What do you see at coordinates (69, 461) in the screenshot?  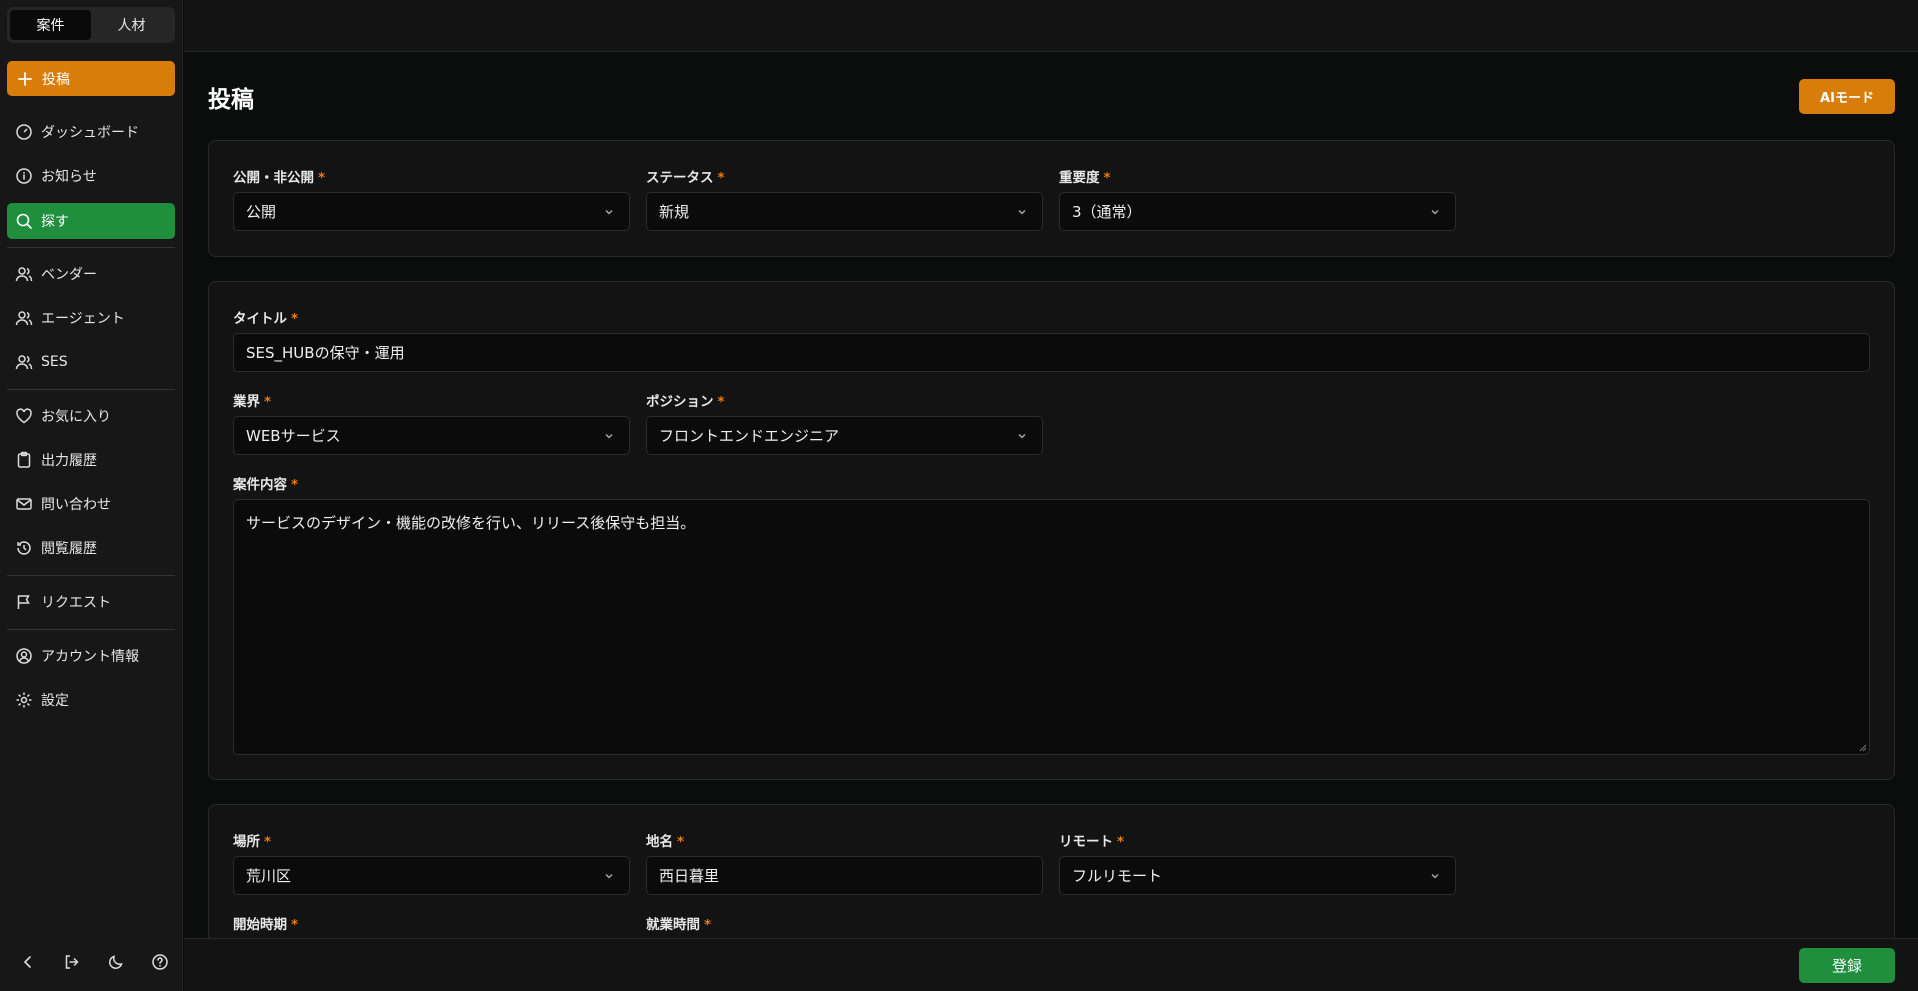 I see `sidebar-item-label: 出力履歴` at bounding box center [69, 461].